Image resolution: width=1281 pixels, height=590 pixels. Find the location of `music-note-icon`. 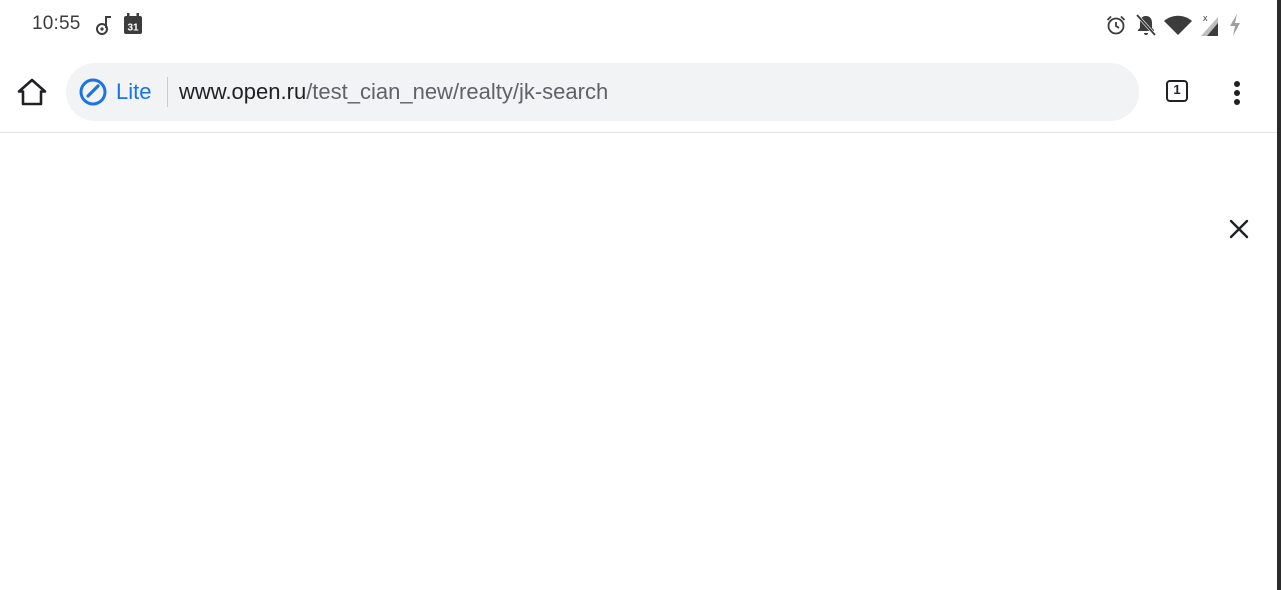

music-note-icon is located at coordinates (103, 25).